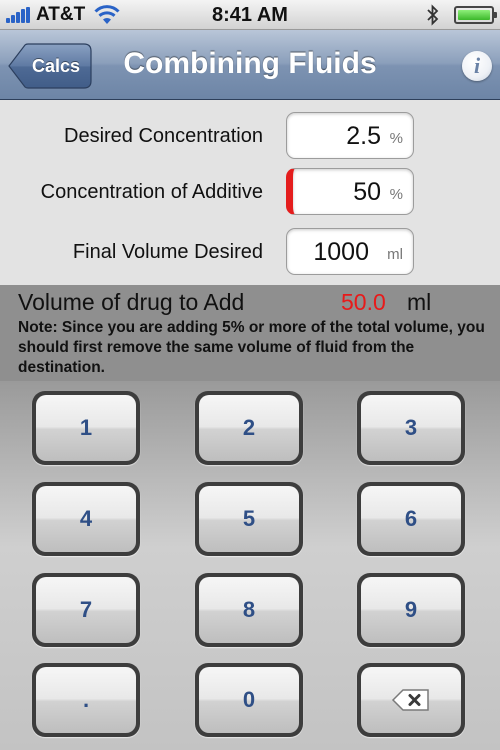 Image resolution: width=500 pixels, height=750 pixels. Describe the element at coordinates (167, 252) in the screenshot. I see `final-volume-label: Final Volume Desired` at that location.